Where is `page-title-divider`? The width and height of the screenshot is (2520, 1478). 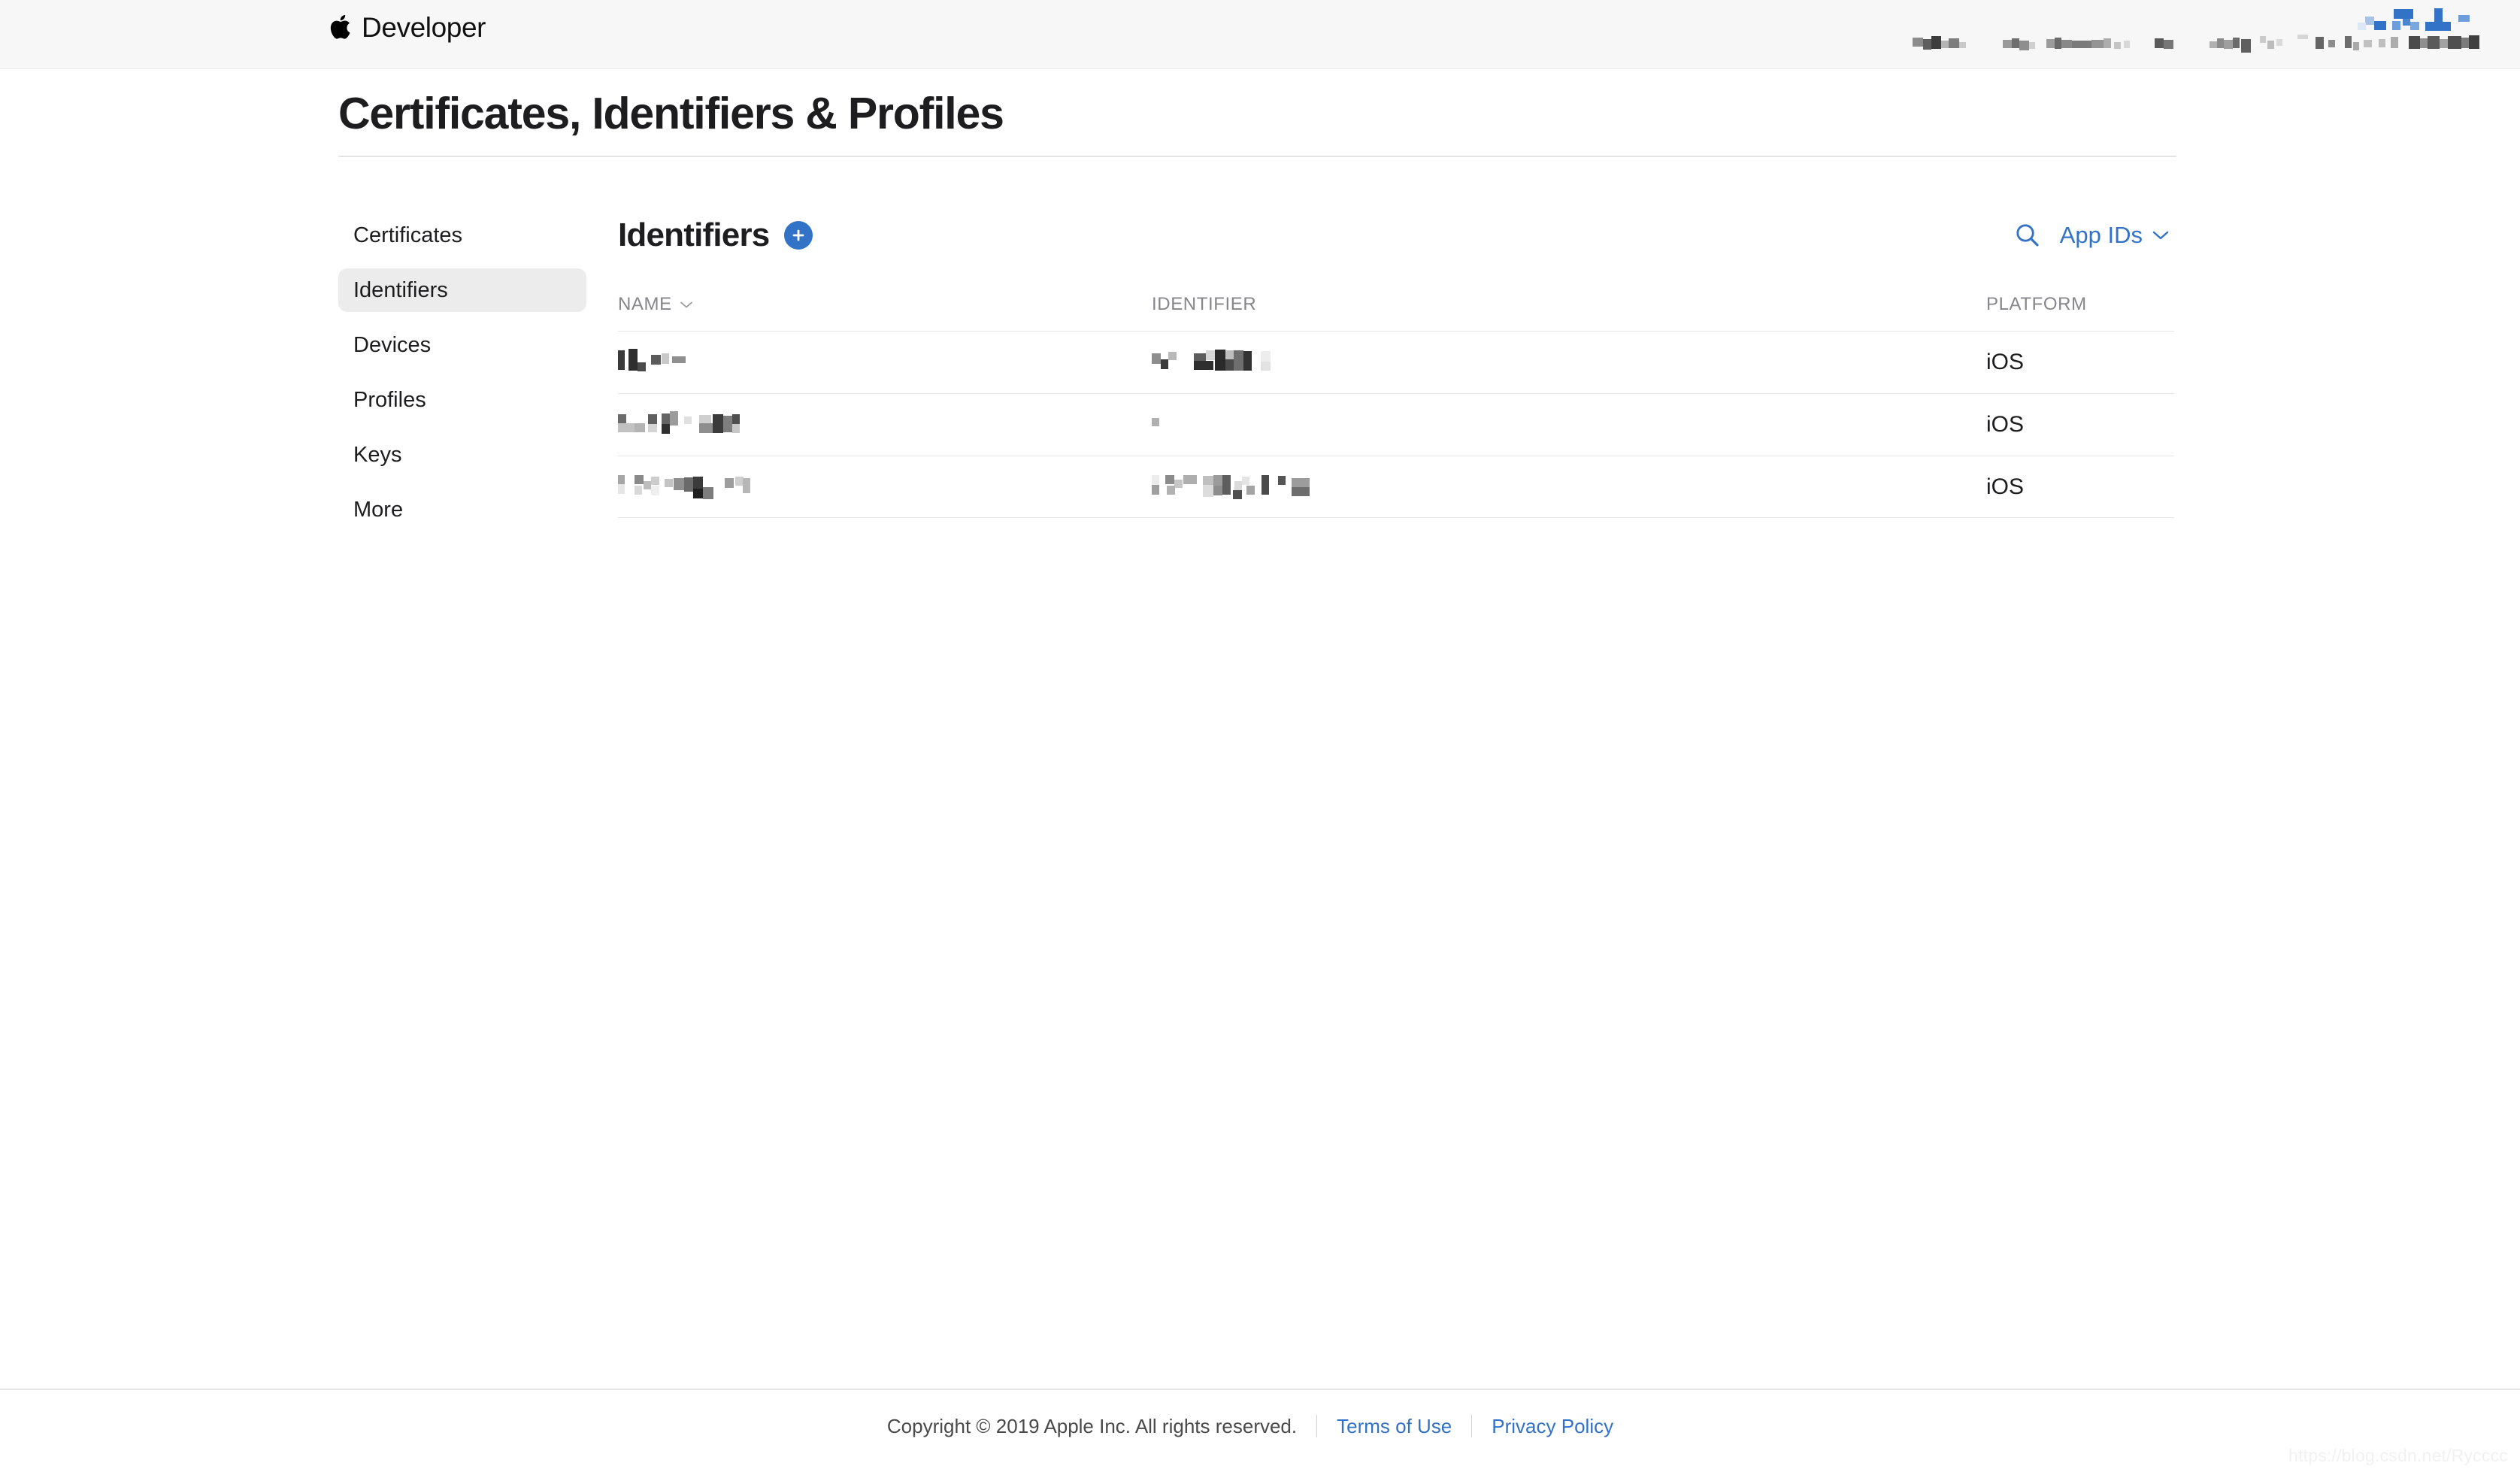 page-title-divider is located at coordinates (1257, 157).